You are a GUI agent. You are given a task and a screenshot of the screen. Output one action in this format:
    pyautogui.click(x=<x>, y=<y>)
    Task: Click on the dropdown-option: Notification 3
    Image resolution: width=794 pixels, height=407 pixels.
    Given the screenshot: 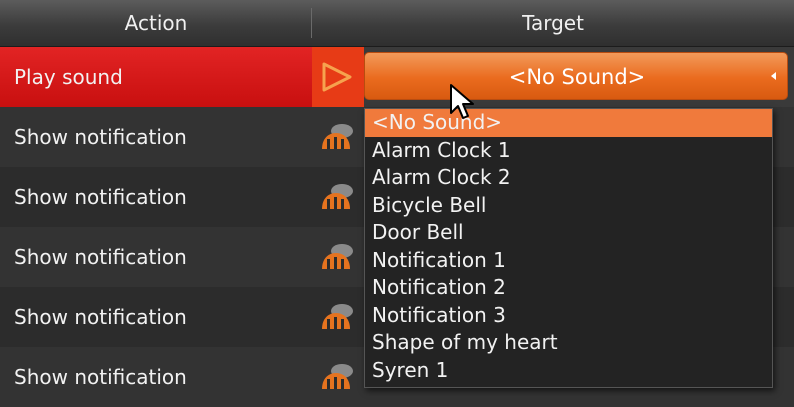 What is the action you would take?
    pyautogui.click(x=568, y=316)
    